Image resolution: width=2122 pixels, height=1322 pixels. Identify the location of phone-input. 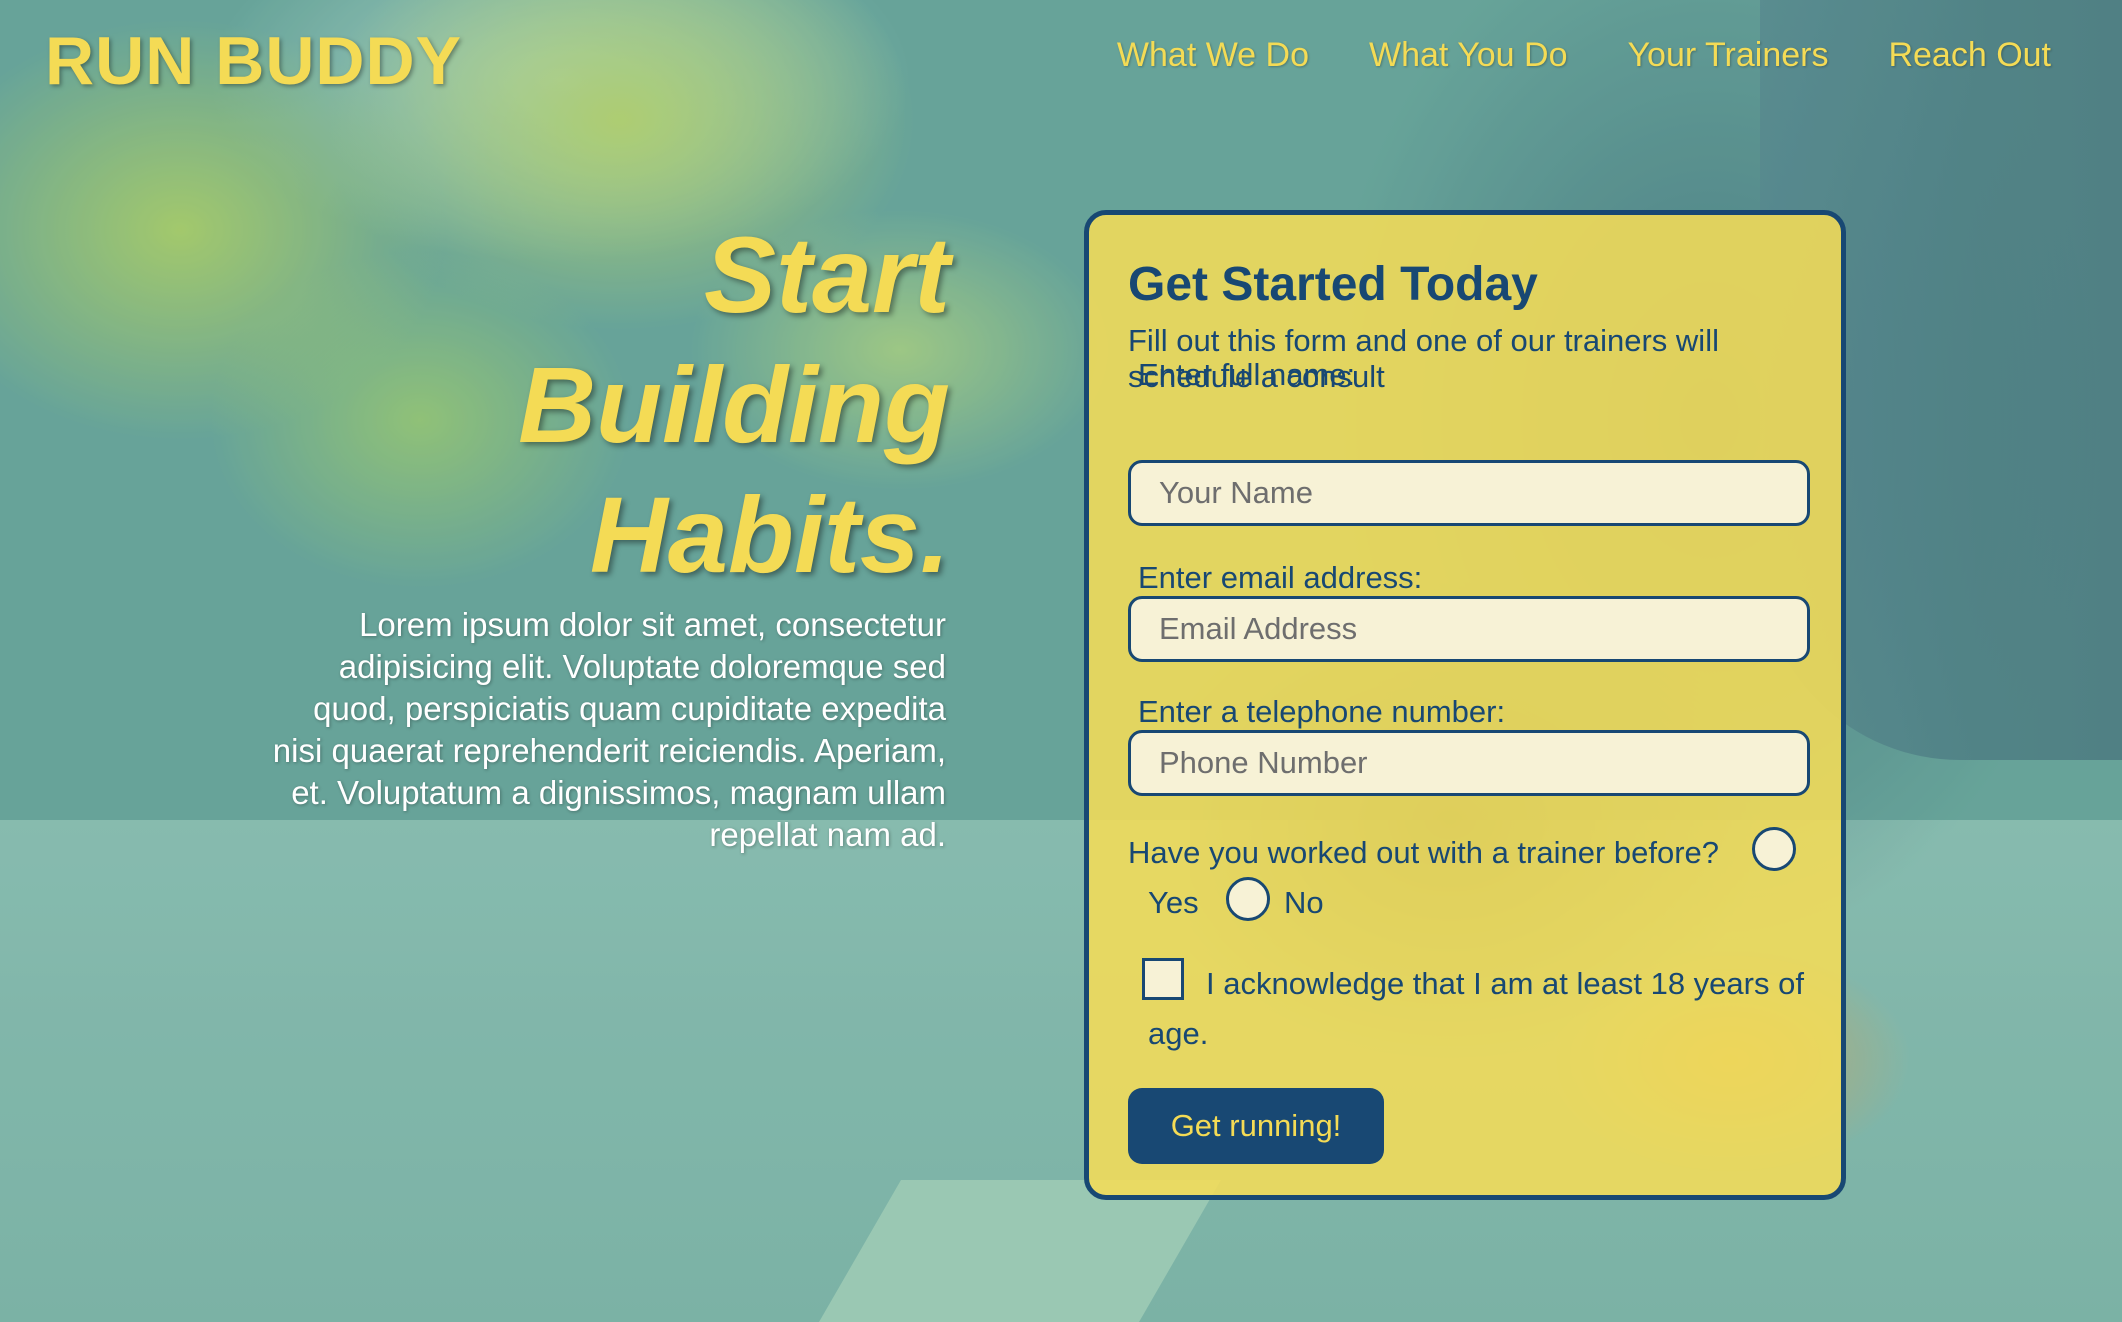
(1469, 763).